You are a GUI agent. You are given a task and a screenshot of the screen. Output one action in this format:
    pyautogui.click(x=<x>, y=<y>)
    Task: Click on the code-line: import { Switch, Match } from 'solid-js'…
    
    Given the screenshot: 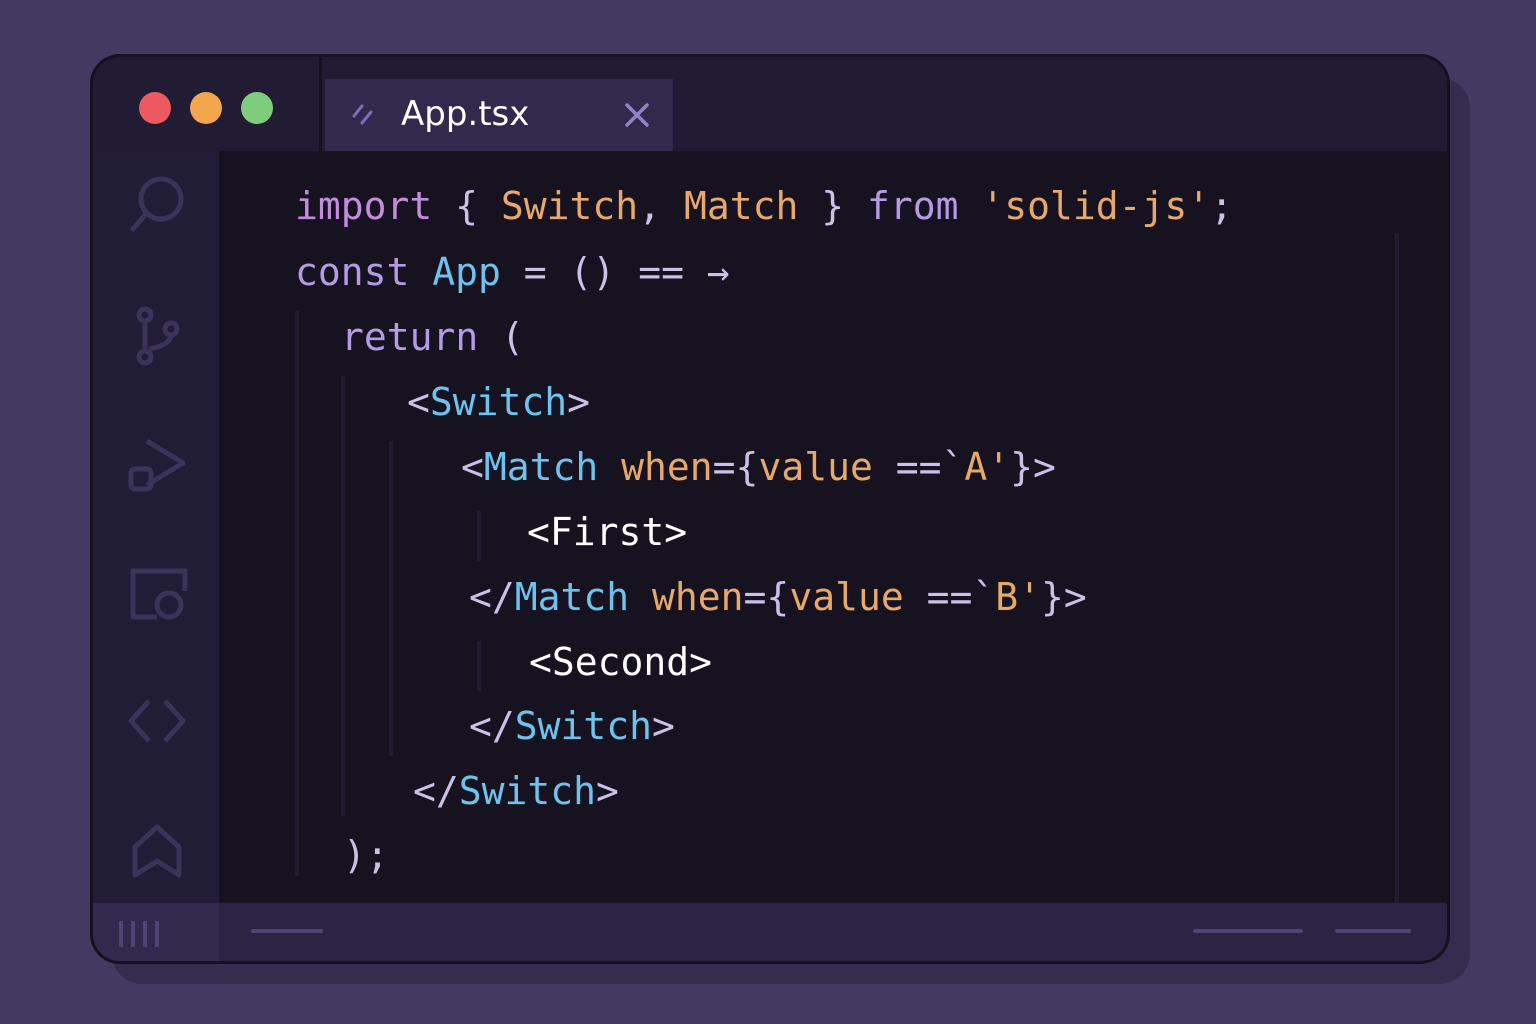 What is the action you would take?
    pyautogui.click(x=764, y=206)
    